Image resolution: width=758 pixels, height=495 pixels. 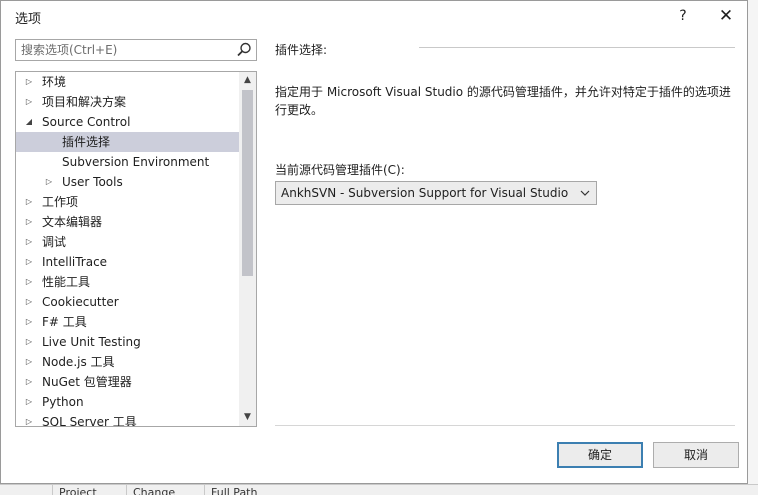 I want to click on tree-item: ▷ SQL Server 工具, so click(x=128, y=419).